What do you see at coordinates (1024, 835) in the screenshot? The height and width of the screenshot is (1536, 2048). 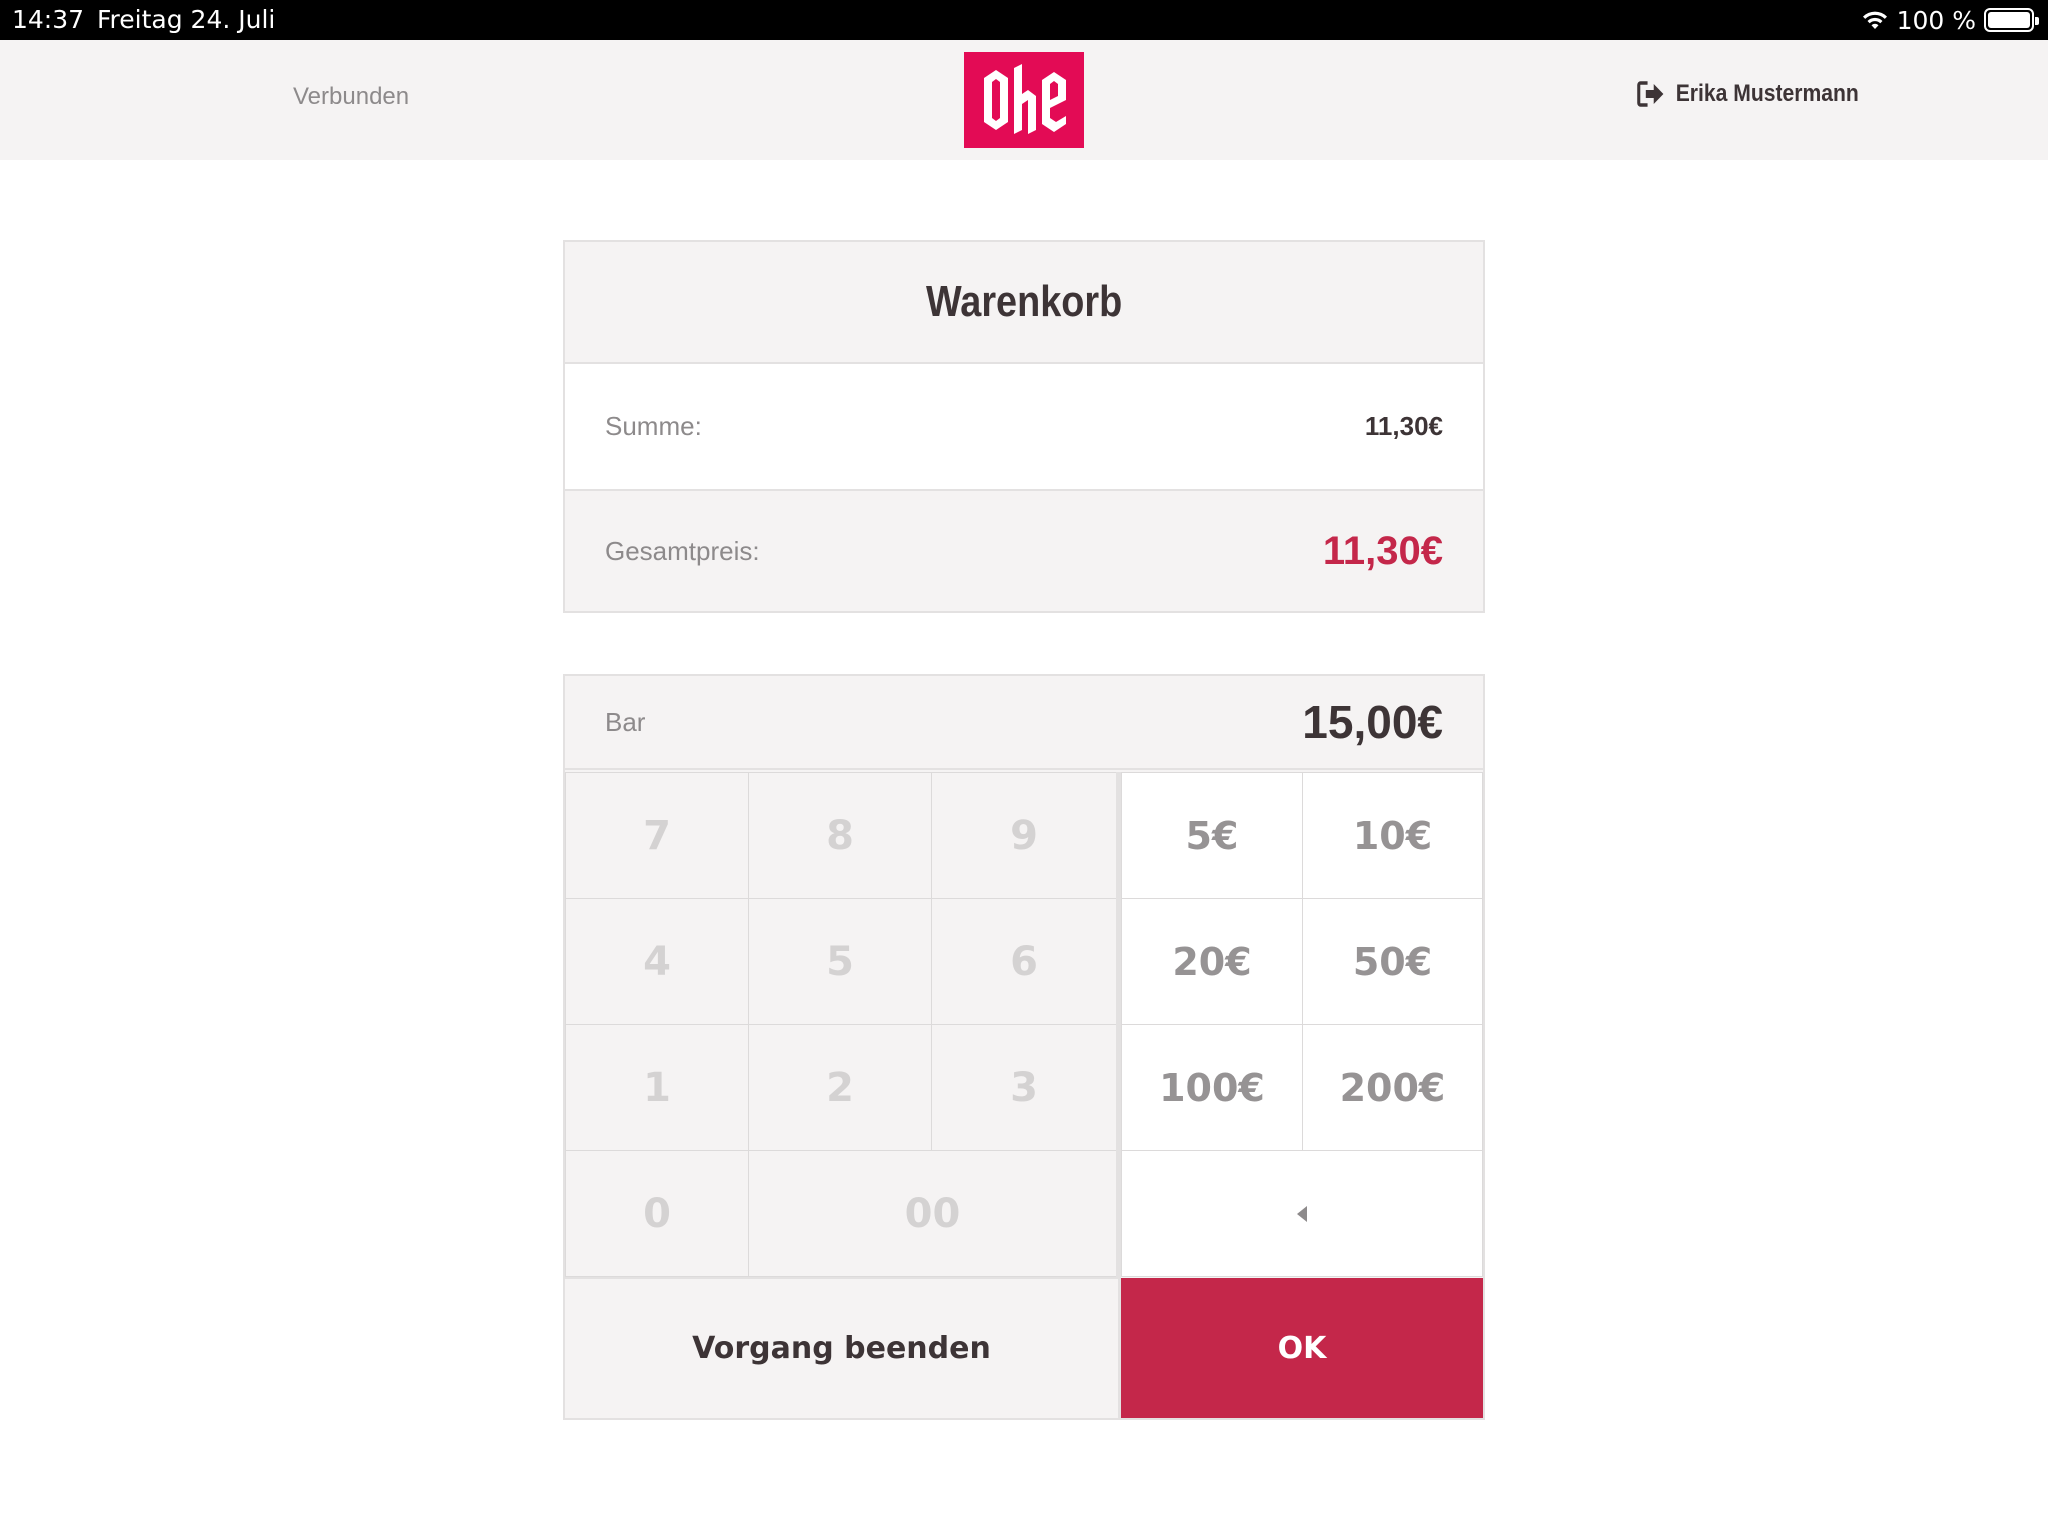 I see `key-9: 9` at bounding box center [1024, 835].